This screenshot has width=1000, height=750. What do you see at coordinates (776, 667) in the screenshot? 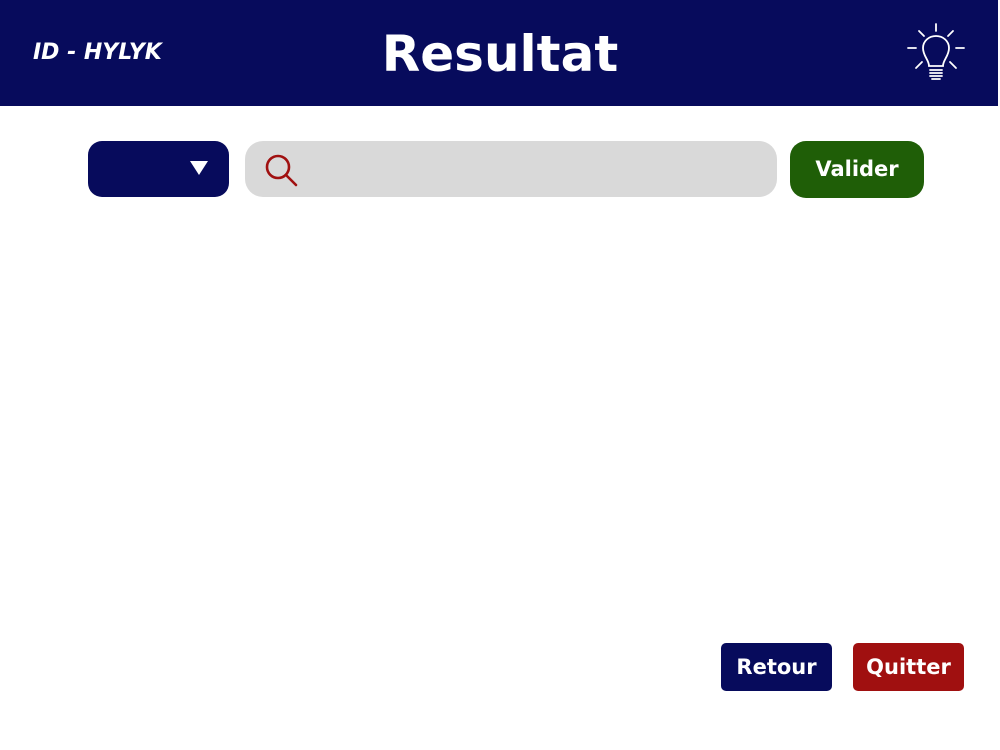
I see `back-button: Retour` at bounding box center [776, 667].